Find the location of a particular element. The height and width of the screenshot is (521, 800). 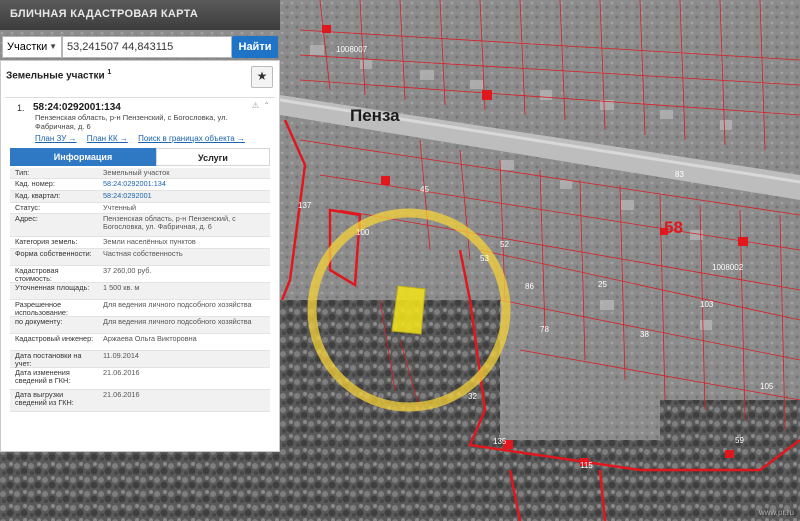

card-tool-icons: ⚠ ⌃ is located at coordinates (261, 105).